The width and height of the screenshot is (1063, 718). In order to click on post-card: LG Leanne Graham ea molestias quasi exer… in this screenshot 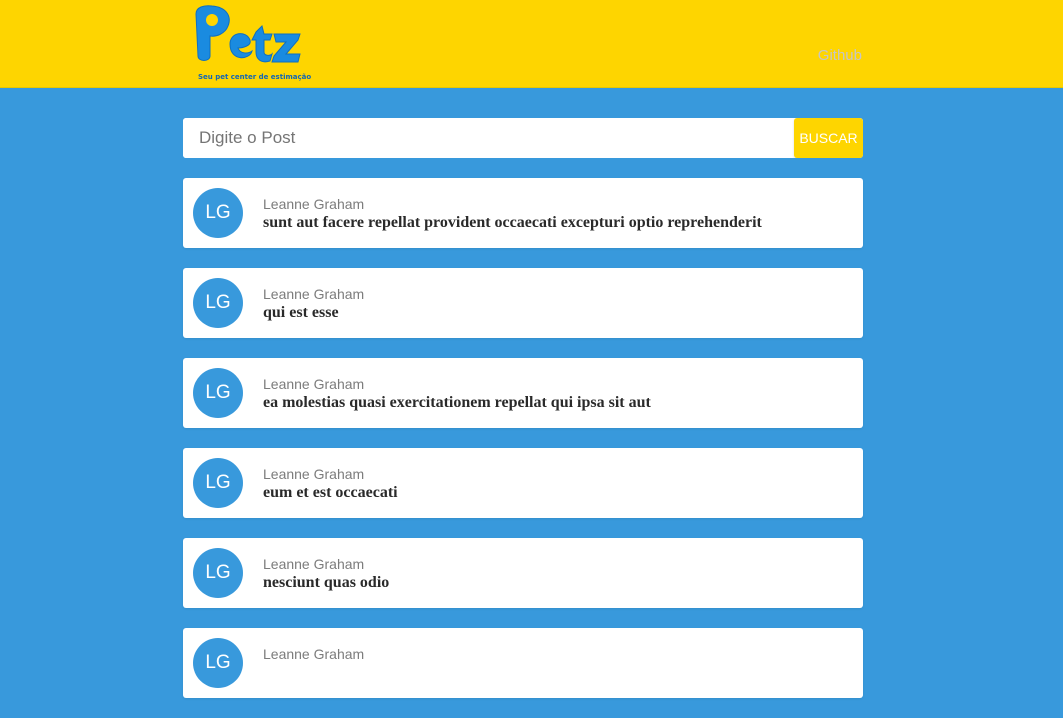, I will do `click(523, 393)`.